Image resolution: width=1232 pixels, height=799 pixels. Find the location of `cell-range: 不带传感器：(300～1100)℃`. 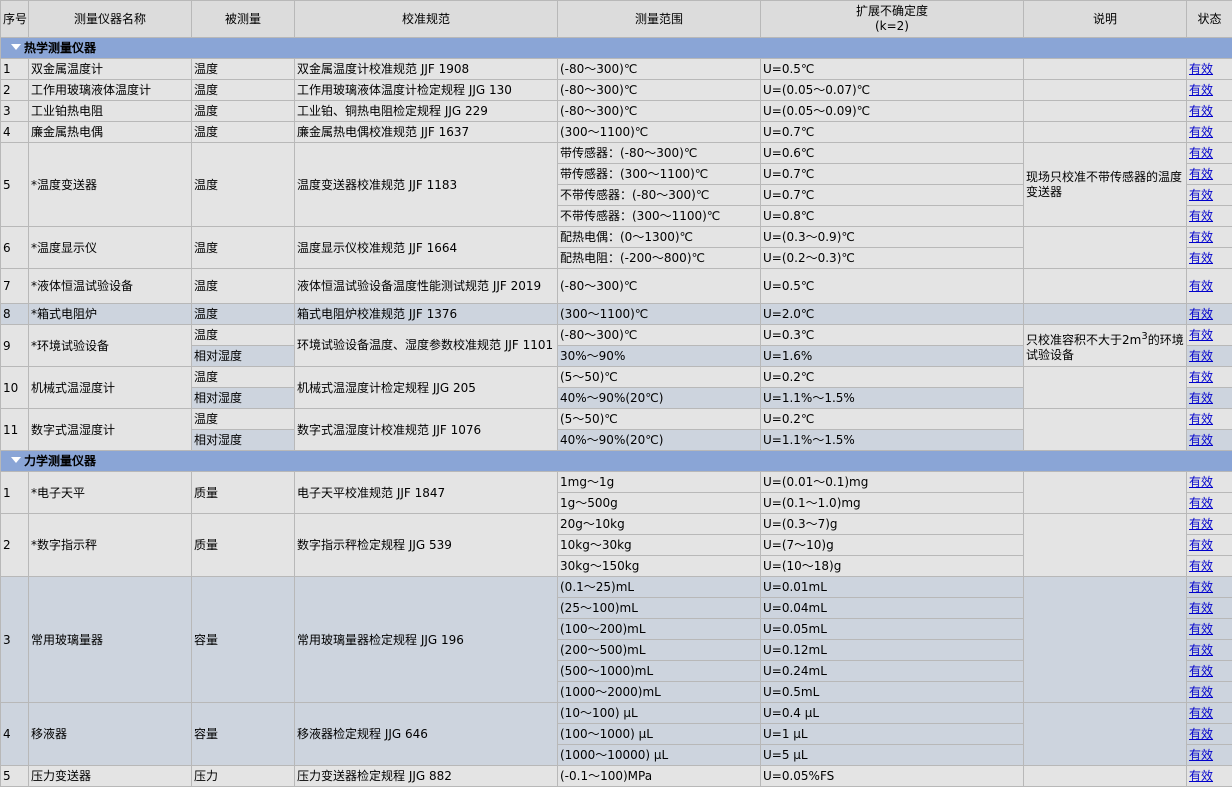

cell-range: 不带传感器：(300～1100)℃ is located at coordinates (659, 216).